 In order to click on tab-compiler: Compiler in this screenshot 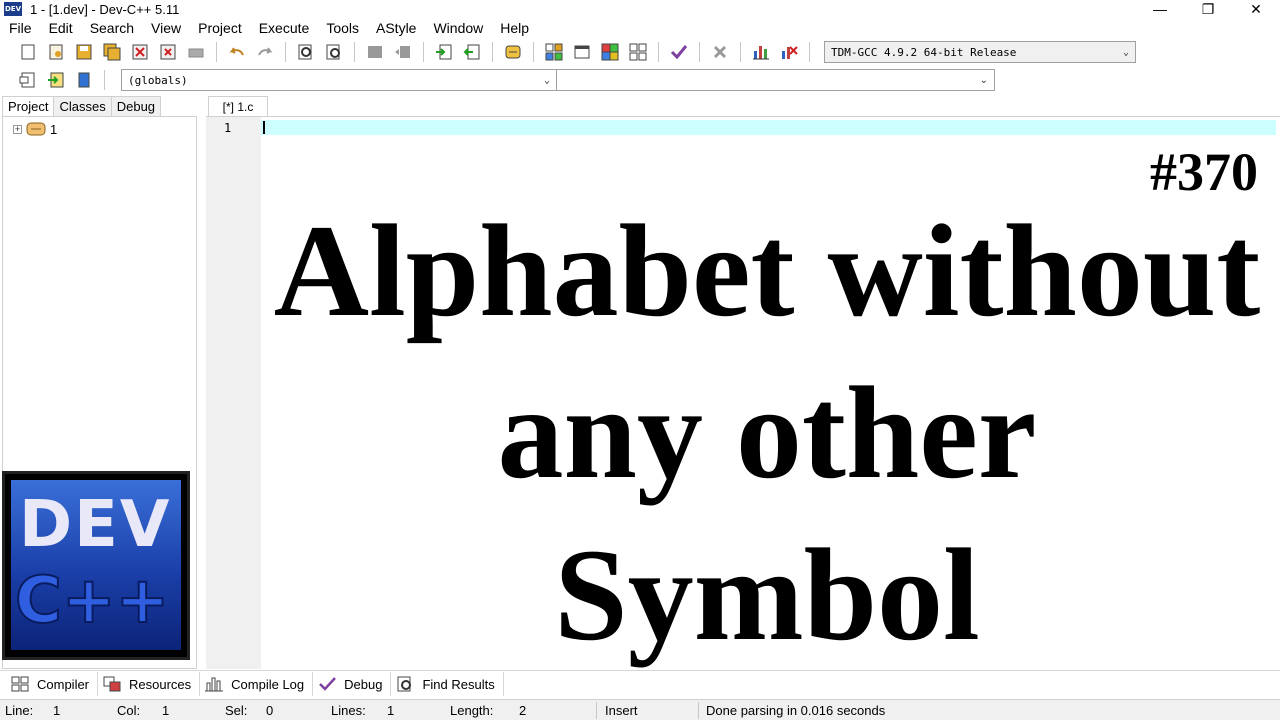, I will do `click(52, 684)`.